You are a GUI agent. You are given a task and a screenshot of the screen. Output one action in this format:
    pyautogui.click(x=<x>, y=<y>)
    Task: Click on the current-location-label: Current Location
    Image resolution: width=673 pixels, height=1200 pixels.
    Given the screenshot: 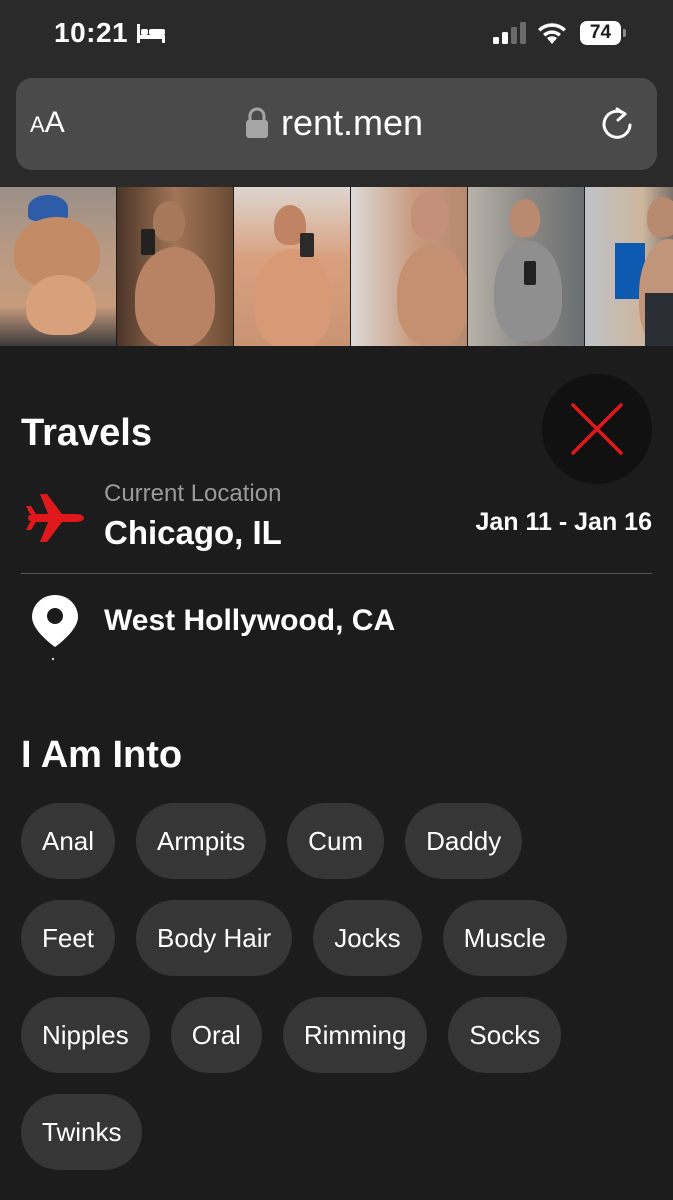 What is the action you would take?
    pyautogui.click(x=193, y=493)
    